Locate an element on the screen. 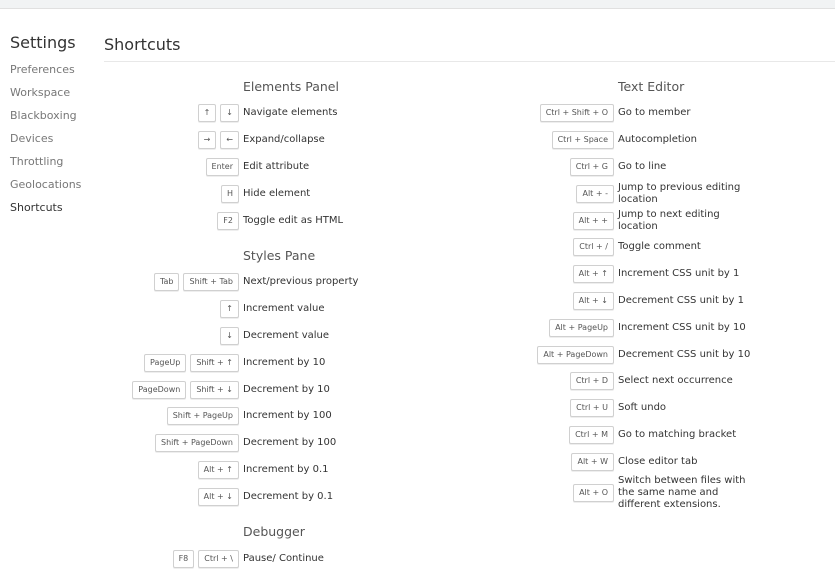 Image resolution: width=835 pixels, height=578 pixels. shortcut-row: Alt + PageDown Decrement CSS unit by 10 is located at coordinates (674, 354).